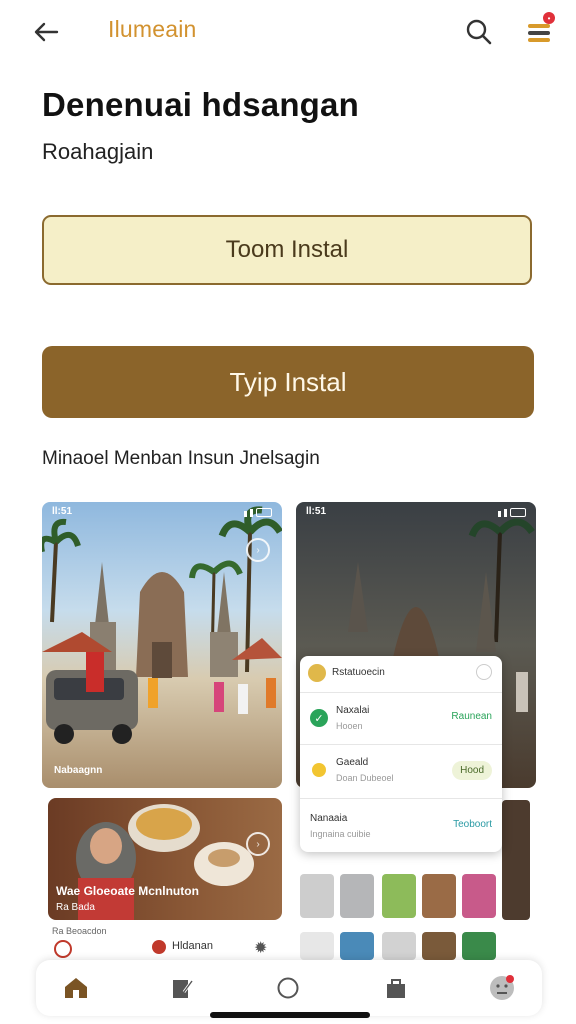  I want to click on edit-icon, so click(183, 989).